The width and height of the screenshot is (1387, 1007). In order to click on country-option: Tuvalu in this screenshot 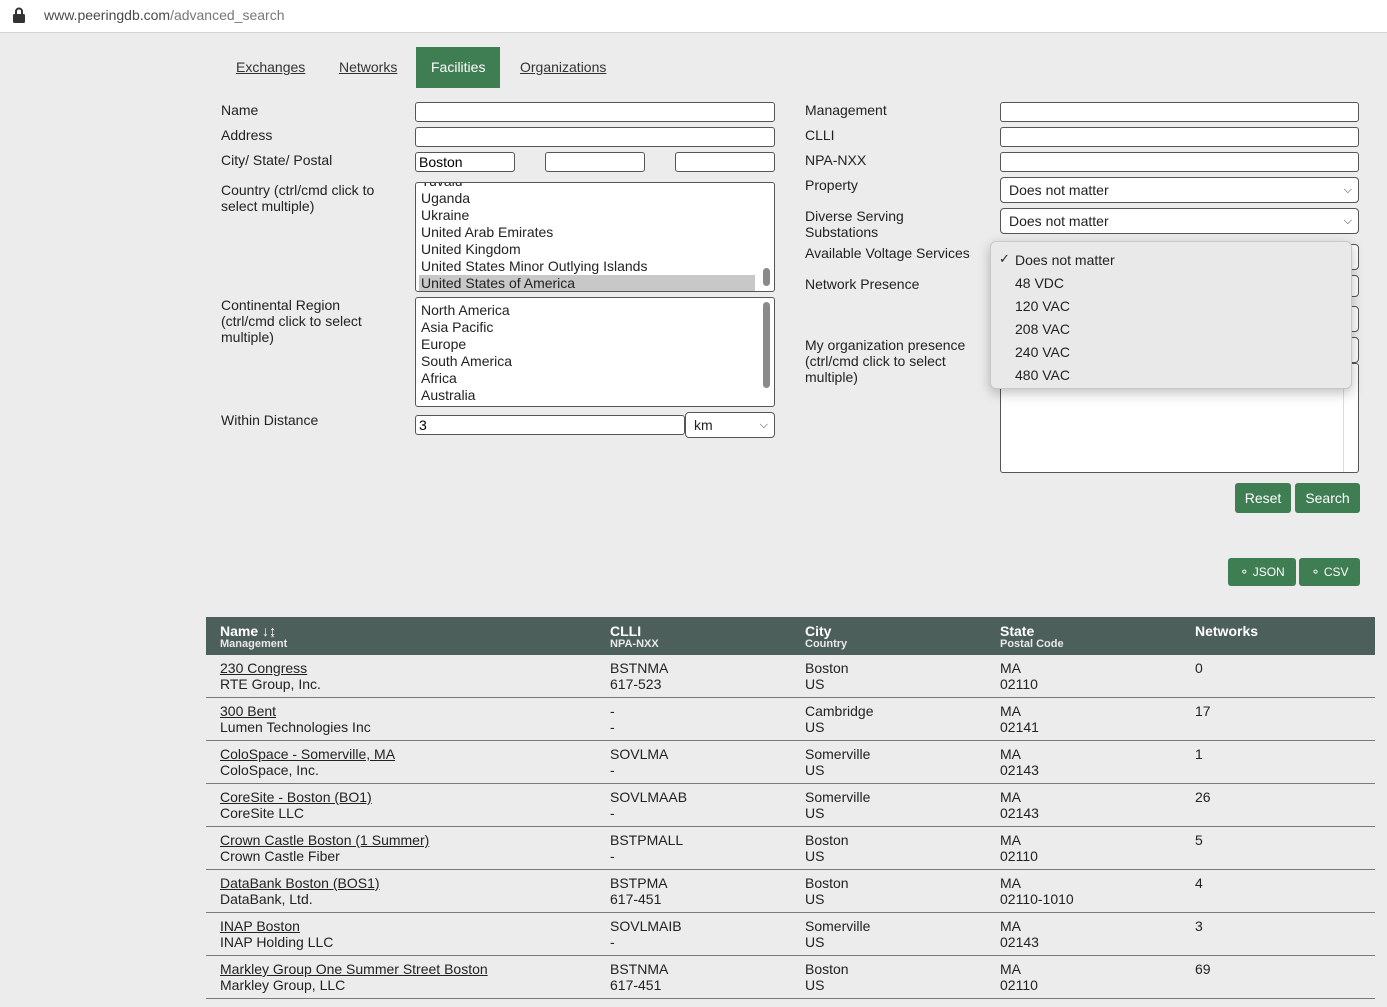, I will do `click(442, 186)`.